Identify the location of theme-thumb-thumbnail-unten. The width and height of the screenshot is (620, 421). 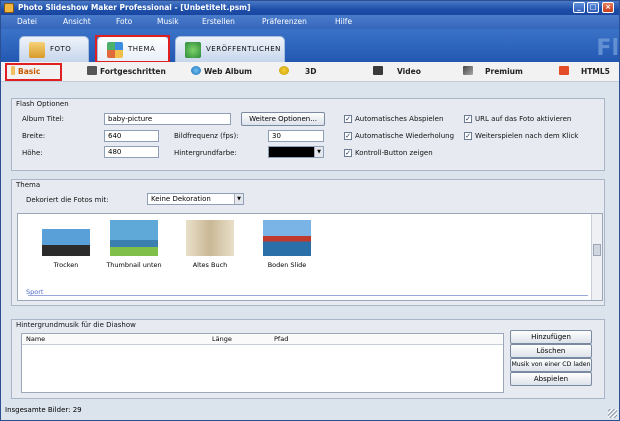
(134, 238).